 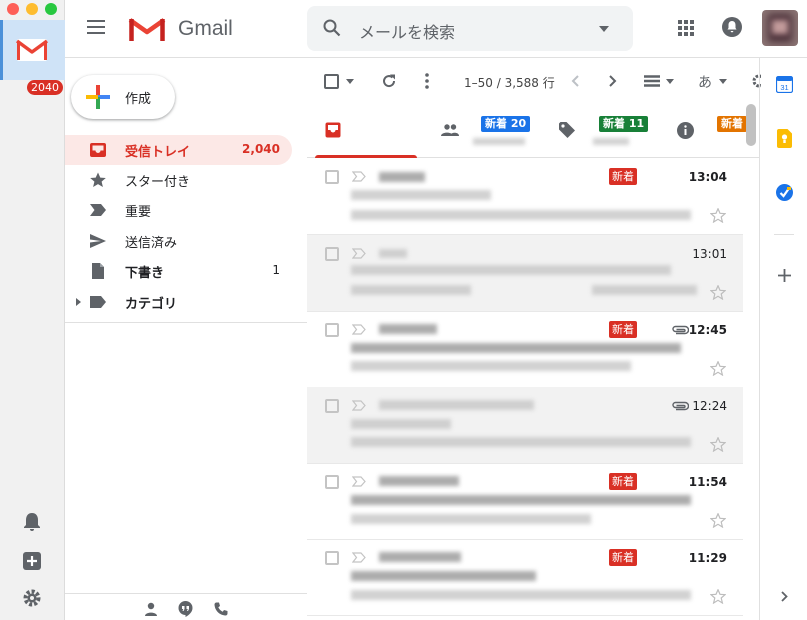 What do you see at coordinates (623, 557) in the screenshot?
I see `new-badge: 新着` at bounding box center [623, 557].